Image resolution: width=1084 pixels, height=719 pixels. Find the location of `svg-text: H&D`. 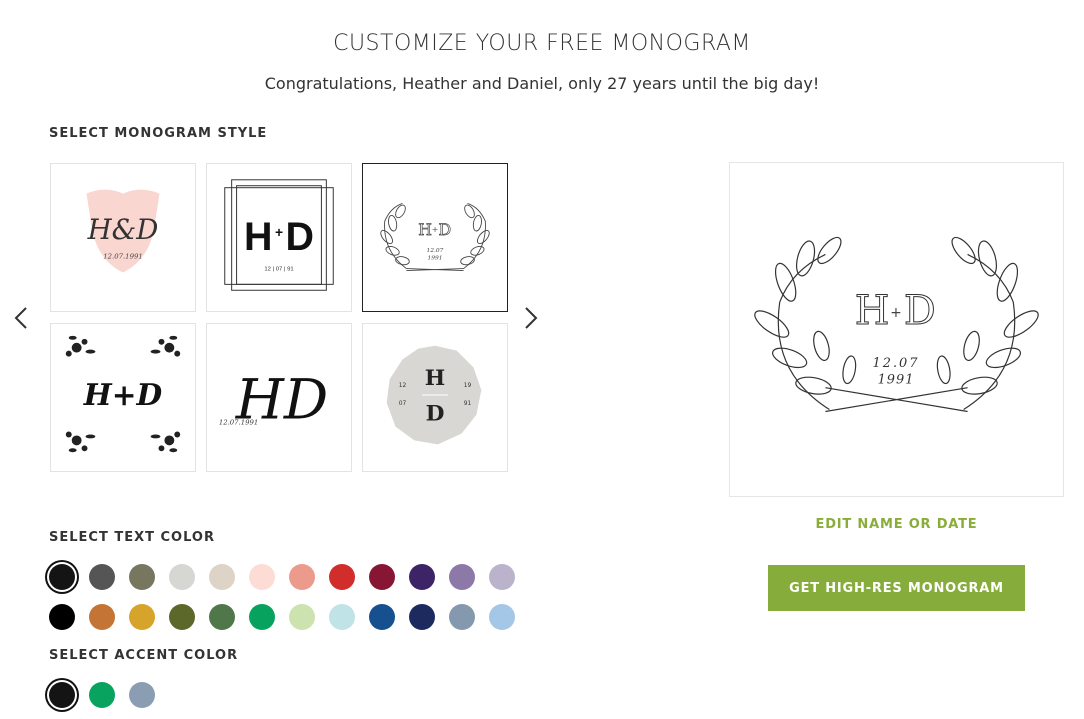

svg-text: H&D is located at coordinates (123, 229).